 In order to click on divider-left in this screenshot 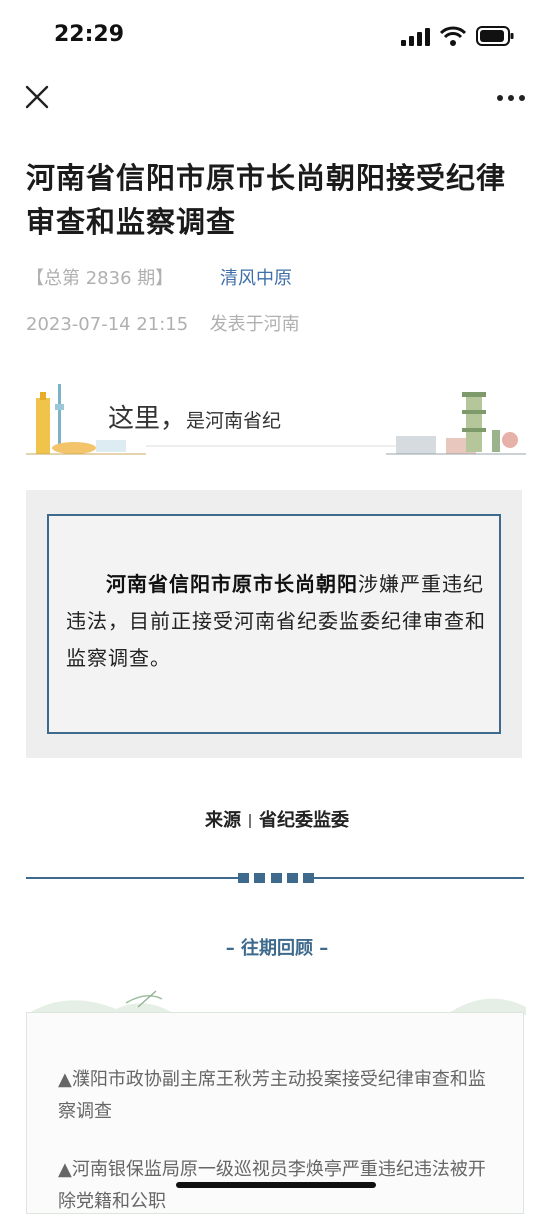, I will do `click(132, 878)`.